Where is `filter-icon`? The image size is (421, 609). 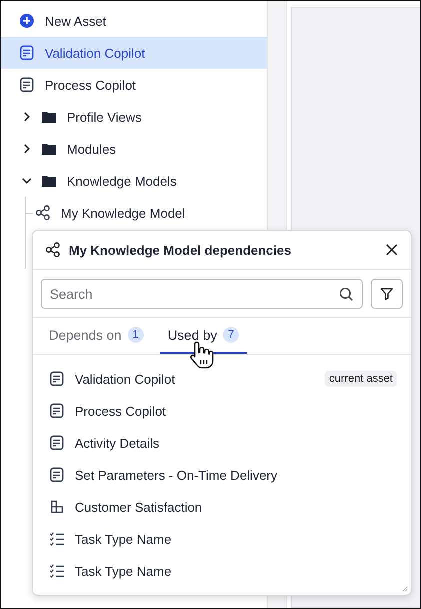 filter-icon is located at coordinates (387, 294).